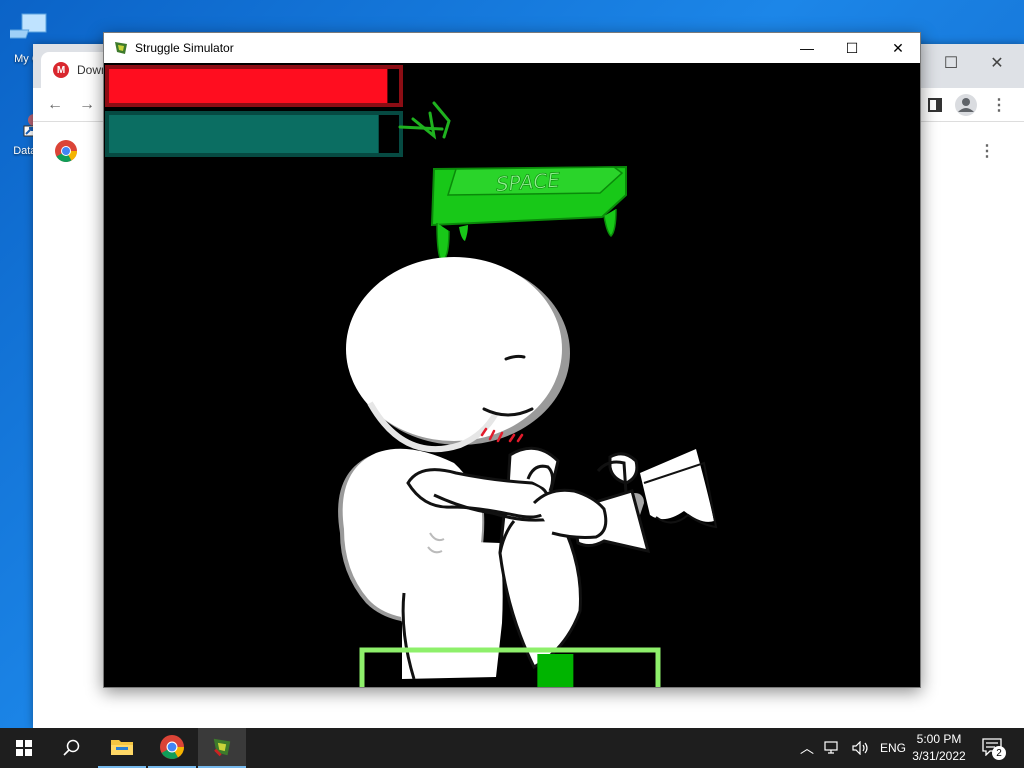 This screenshot has width=1024, height=768. I want to click on window-titlebar: Struggle Simulator — ☐ ✕, so click(512, 48).